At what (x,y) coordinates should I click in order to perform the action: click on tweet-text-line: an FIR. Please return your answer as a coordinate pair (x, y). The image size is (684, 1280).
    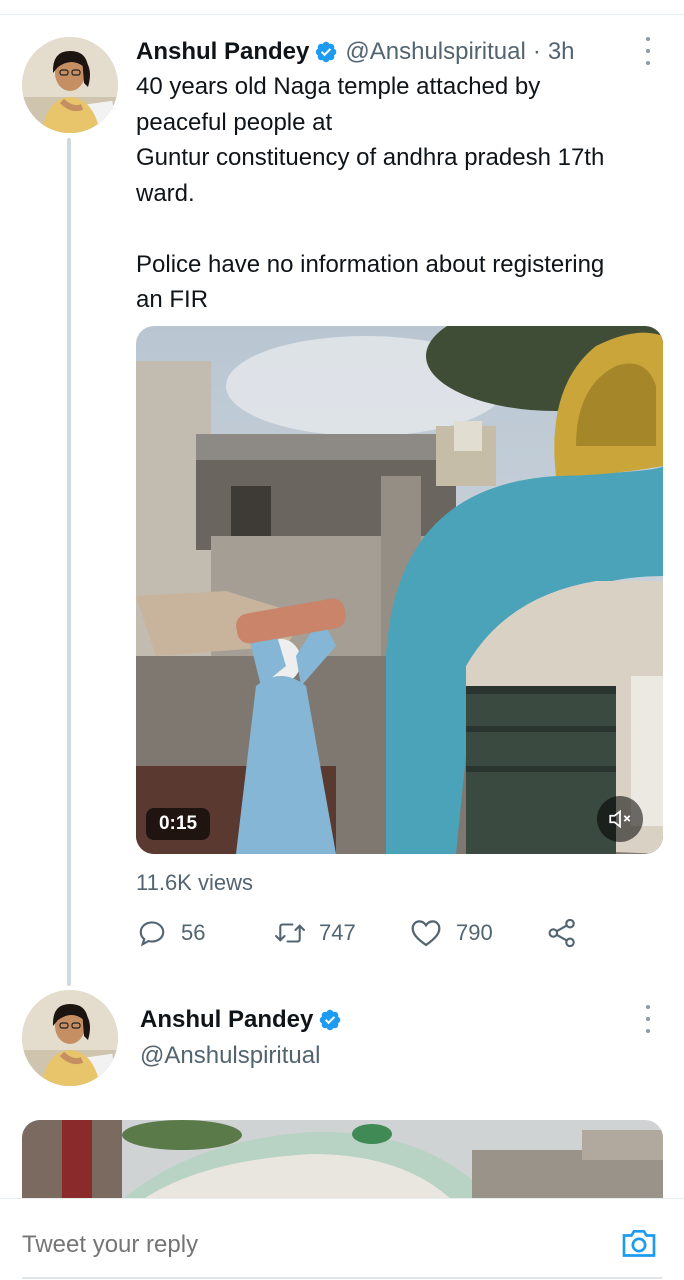
    Looking at the image, I should click on (172, 299).